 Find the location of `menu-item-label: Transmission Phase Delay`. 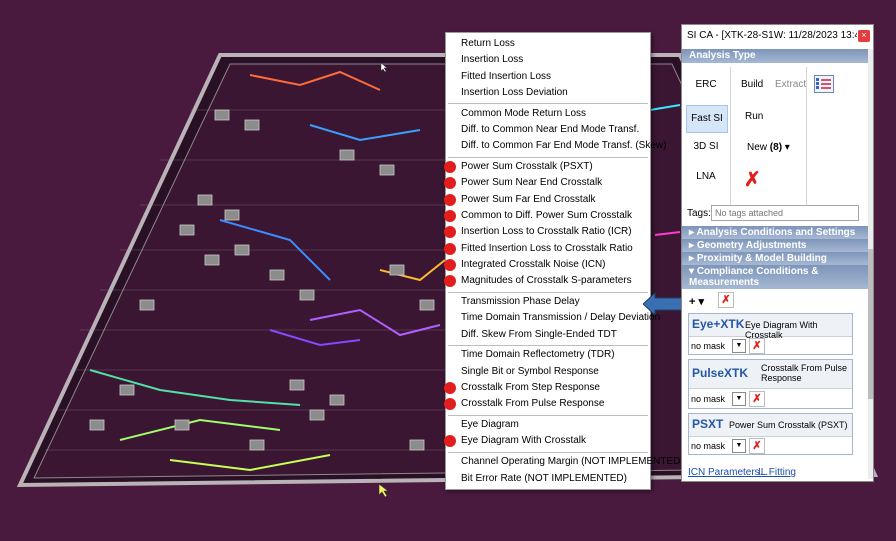

menu-item-label: Transmission Phase Delay is located at coordinates (520, 301).